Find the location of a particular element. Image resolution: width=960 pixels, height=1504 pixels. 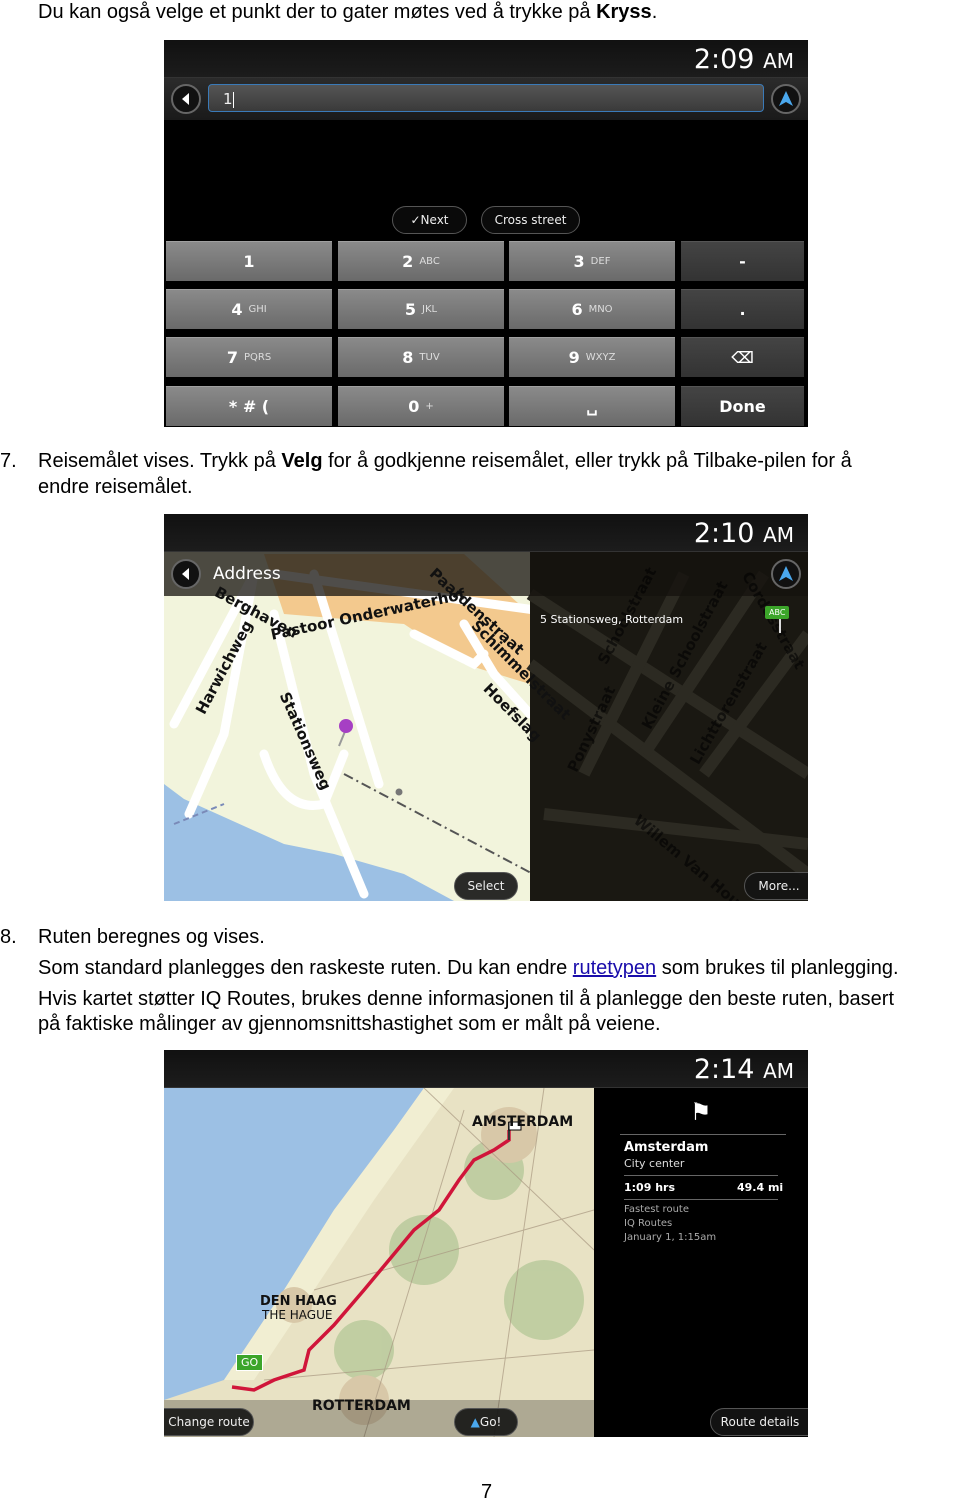

key-button: 9 WXYZ is located at coordinates (592, 357).